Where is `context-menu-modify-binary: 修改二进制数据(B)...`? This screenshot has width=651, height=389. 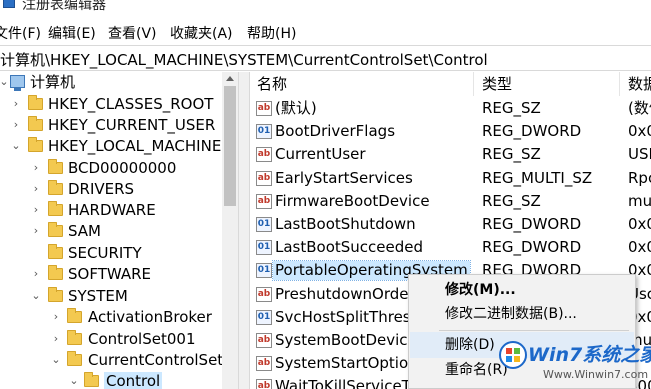
context-menu-modify-binary: 修改二进制数据(B)... is located at coordinates (522, 314).